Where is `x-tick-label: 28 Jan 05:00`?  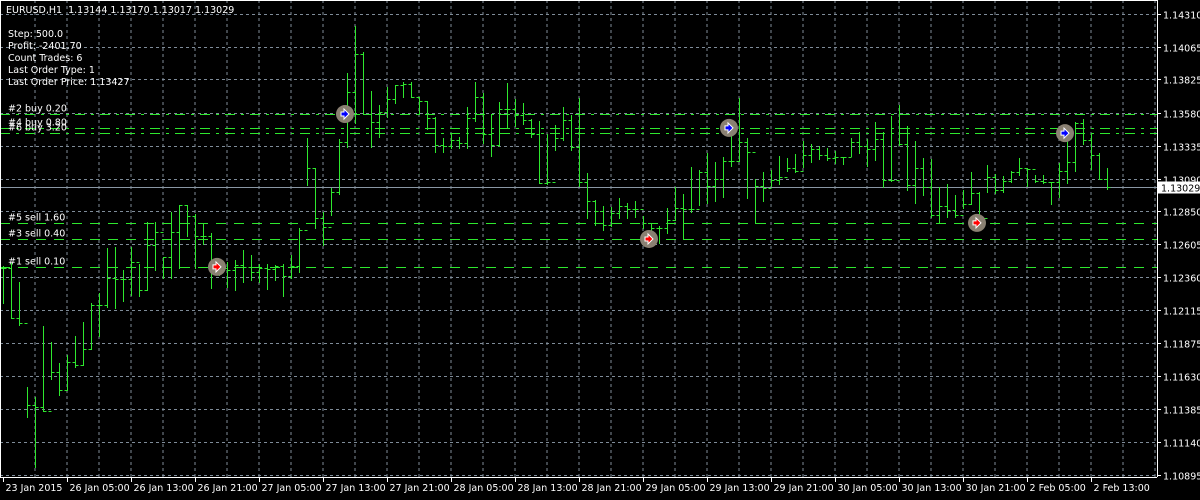
x-tick-label: 28 Jan 05:00 is located at coordinates (484, 488).